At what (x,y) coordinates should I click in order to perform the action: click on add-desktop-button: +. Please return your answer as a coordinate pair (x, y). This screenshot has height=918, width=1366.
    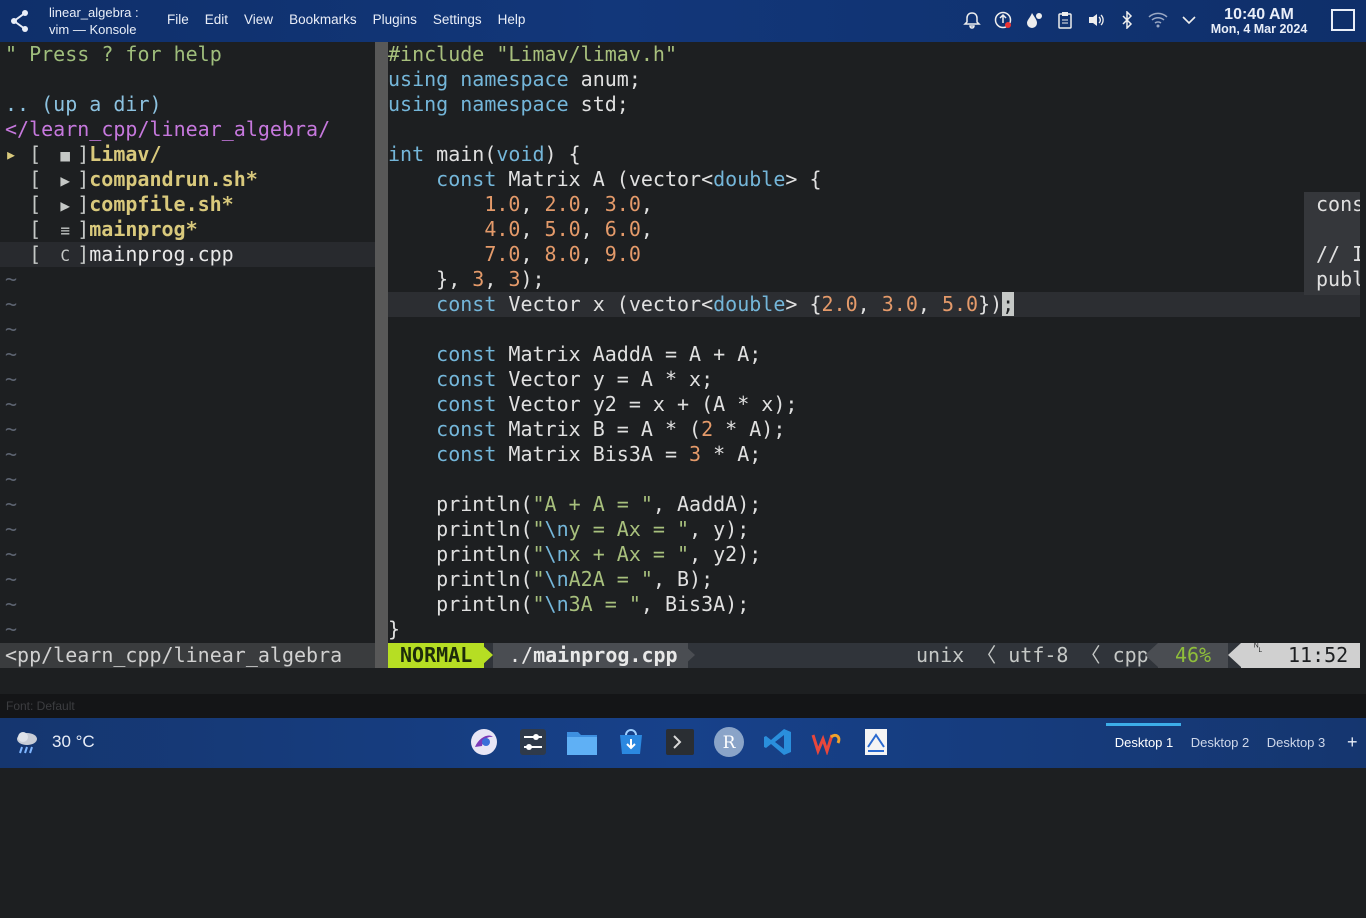
    Looking at the image, I should click on (1352, 742).